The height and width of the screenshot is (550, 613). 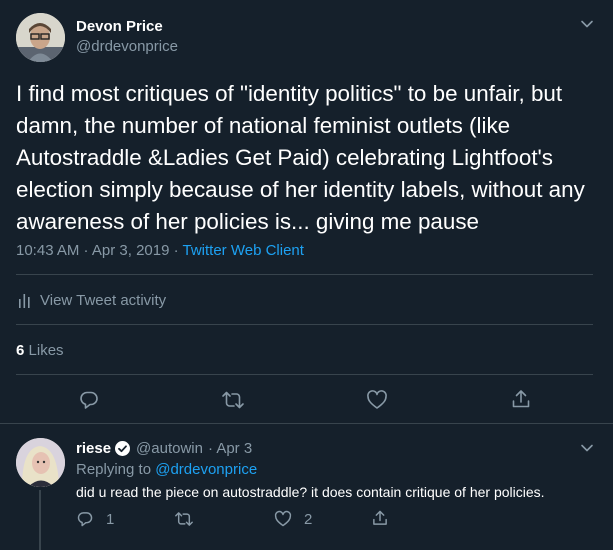 What do you see at coordinates (40, 520) in the screenshot?
I see `thread-line` at bounding box center [40, 520].